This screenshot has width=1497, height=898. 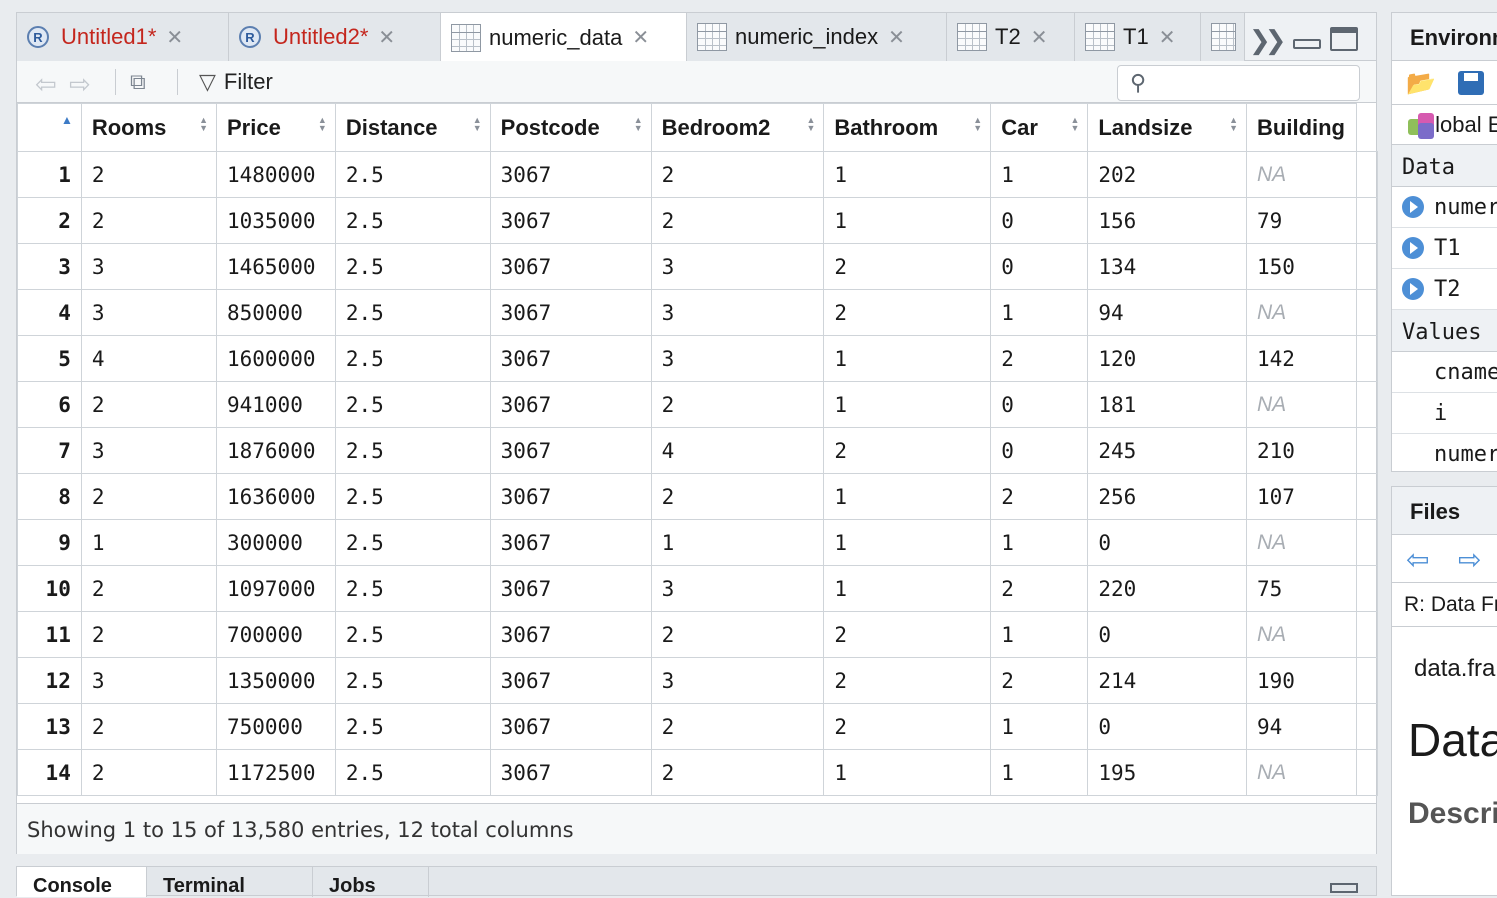 What do you see at coordinates (1301, 220) in the screenshot?
I see `table-cell: 79` at bounding box center [1301, 220].